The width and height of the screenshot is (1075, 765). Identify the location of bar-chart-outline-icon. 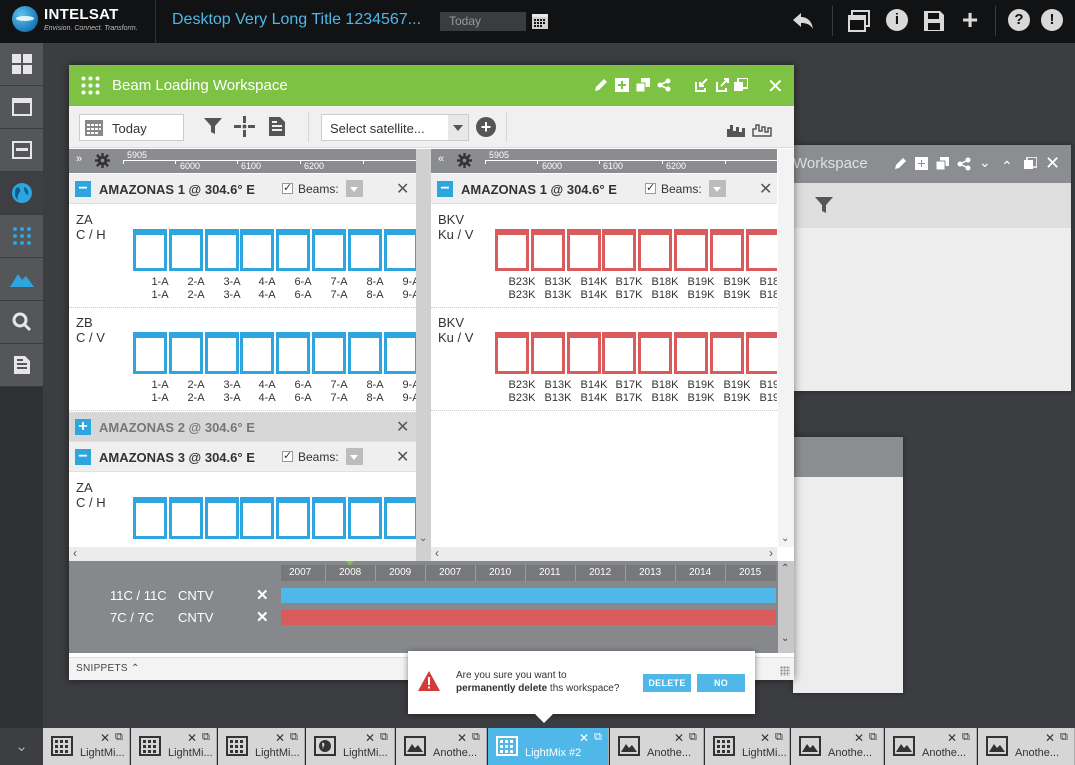
(762, 130).